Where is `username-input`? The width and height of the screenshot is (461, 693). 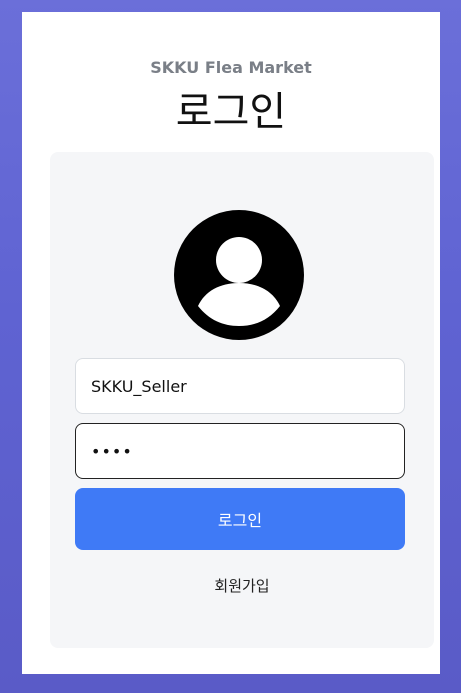
username-input is located at coordinates (240, 386).